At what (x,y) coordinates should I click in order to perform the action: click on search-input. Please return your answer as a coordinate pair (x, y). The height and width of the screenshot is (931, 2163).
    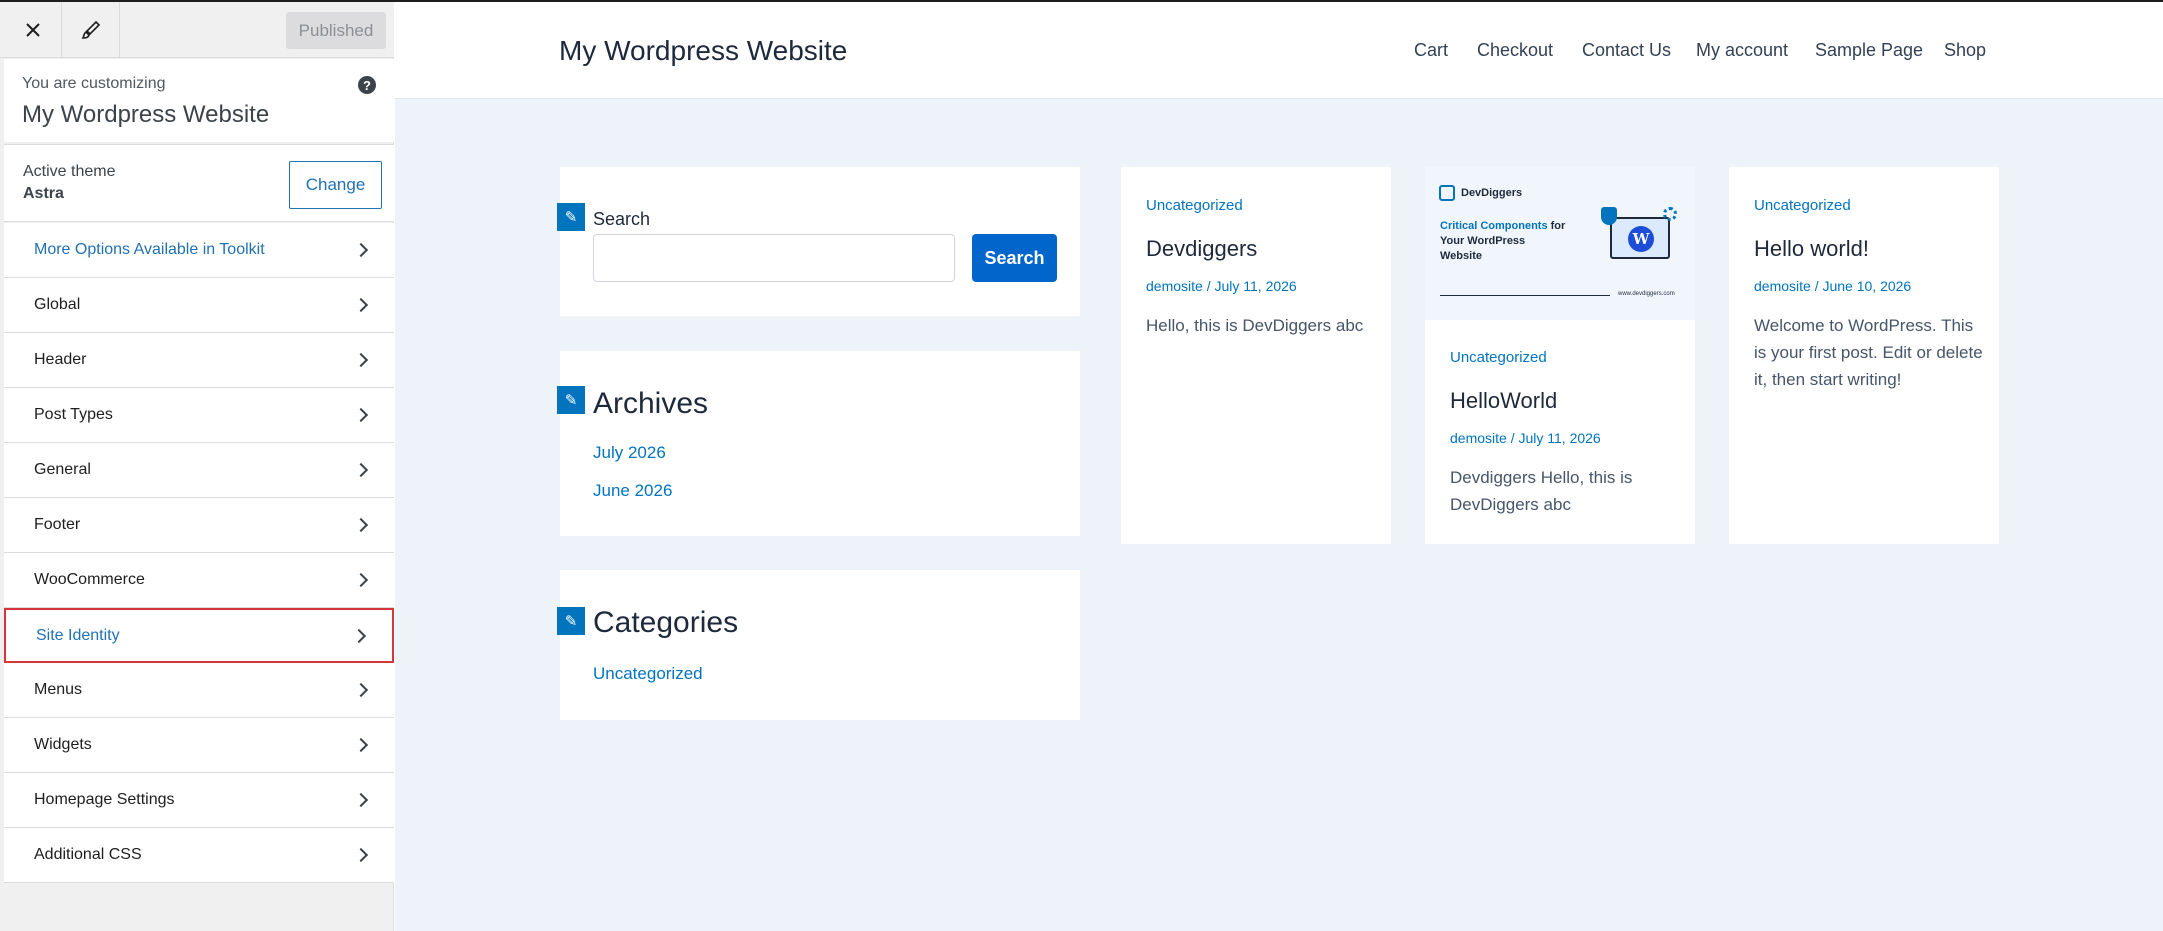
    Looking at the image, I should click on (774, 258).